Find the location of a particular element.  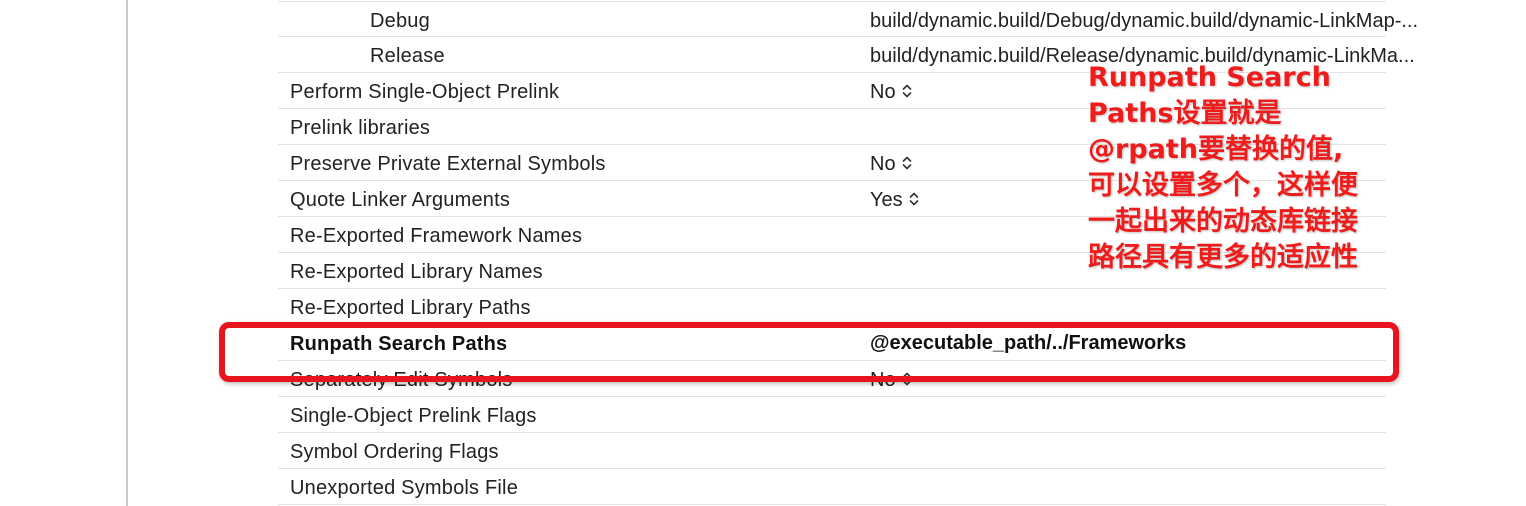

setting-label: Re-Exported Framework Names is located at coordinates (436, 236).